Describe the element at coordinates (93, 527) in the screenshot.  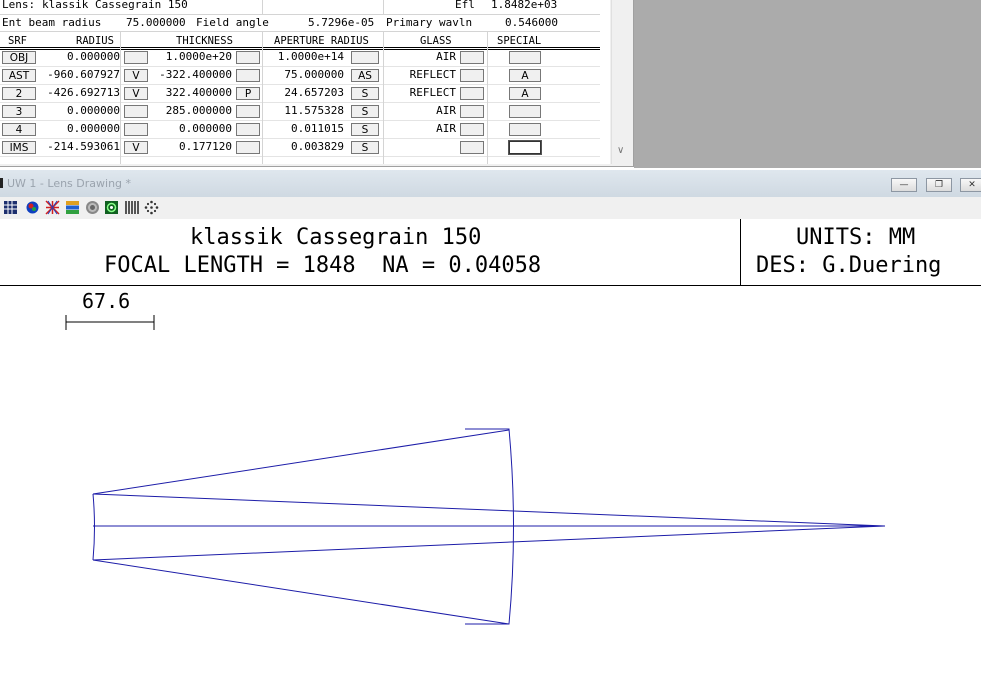
I see `secondary-mirror` at that location.